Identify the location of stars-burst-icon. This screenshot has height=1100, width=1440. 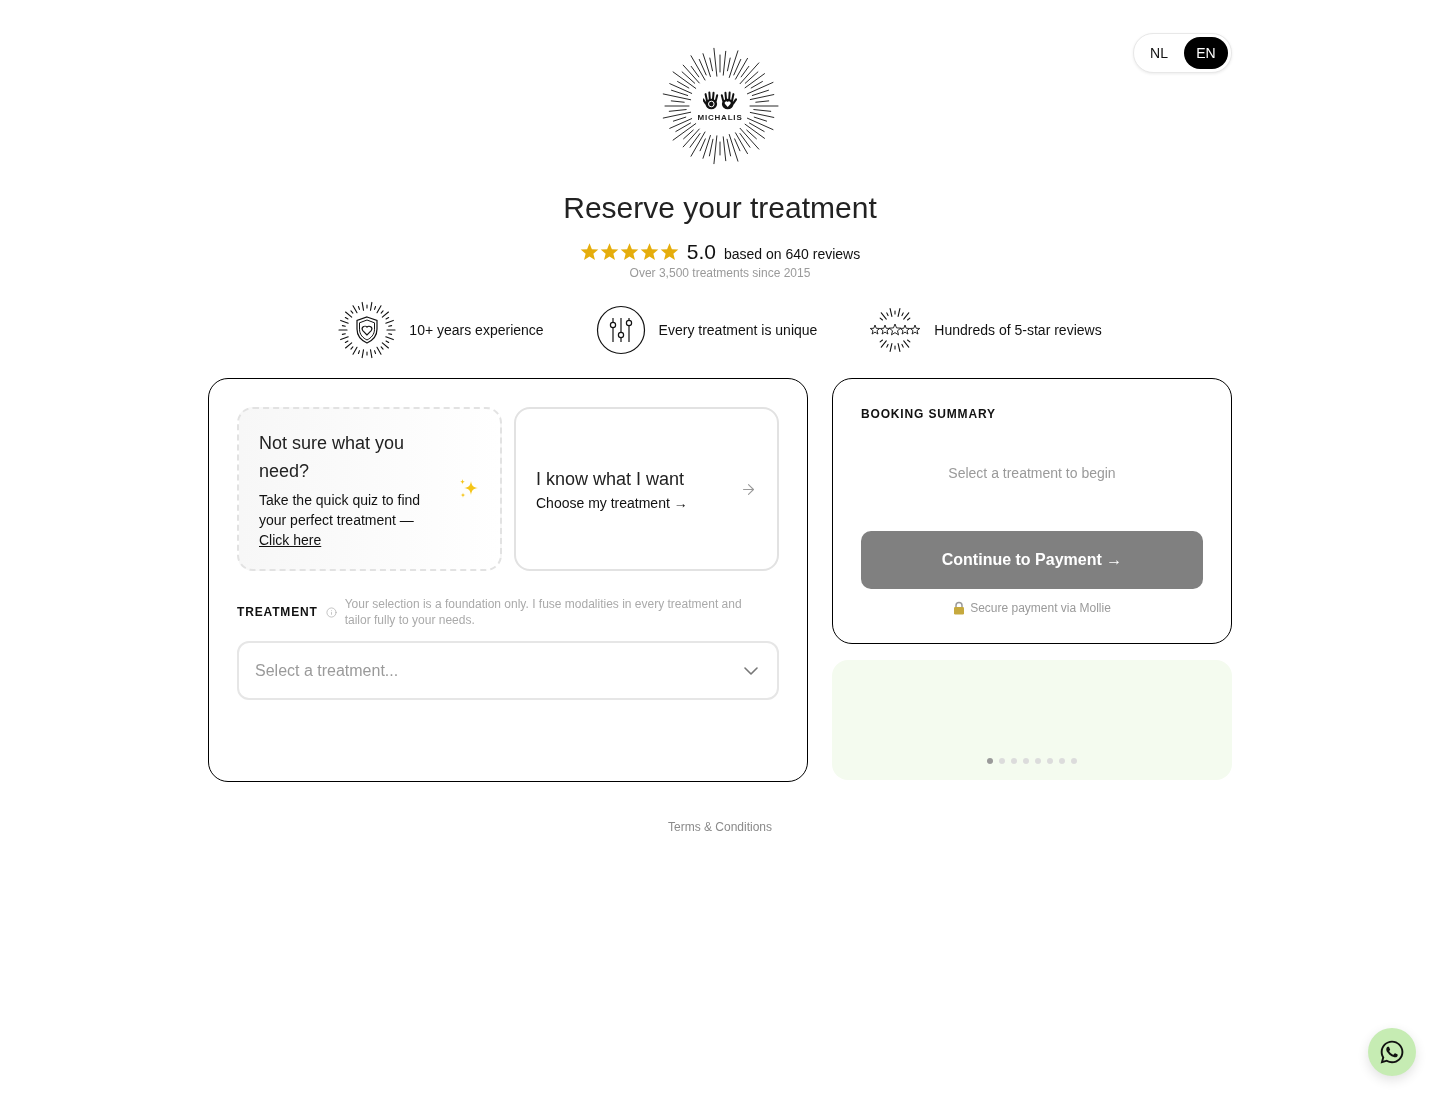
(895, 330).